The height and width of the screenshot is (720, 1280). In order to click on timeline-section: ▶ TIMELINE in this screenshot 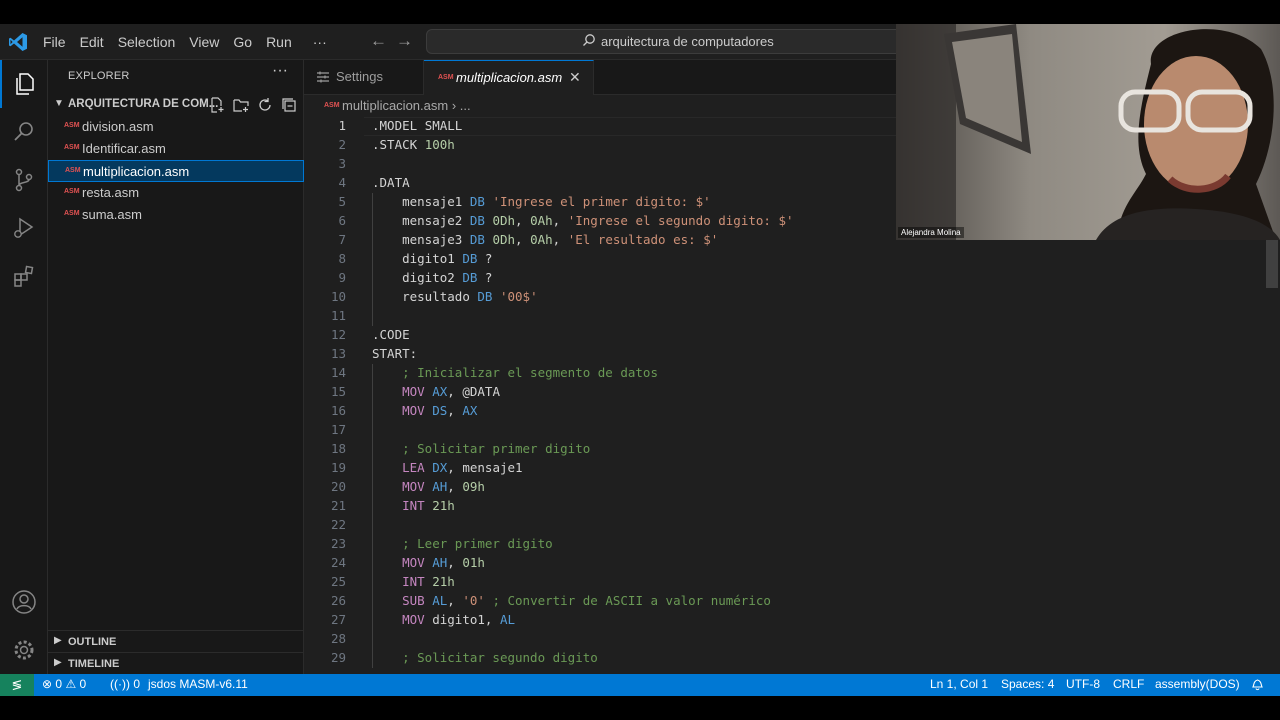, I will do `click(176, 663)`.